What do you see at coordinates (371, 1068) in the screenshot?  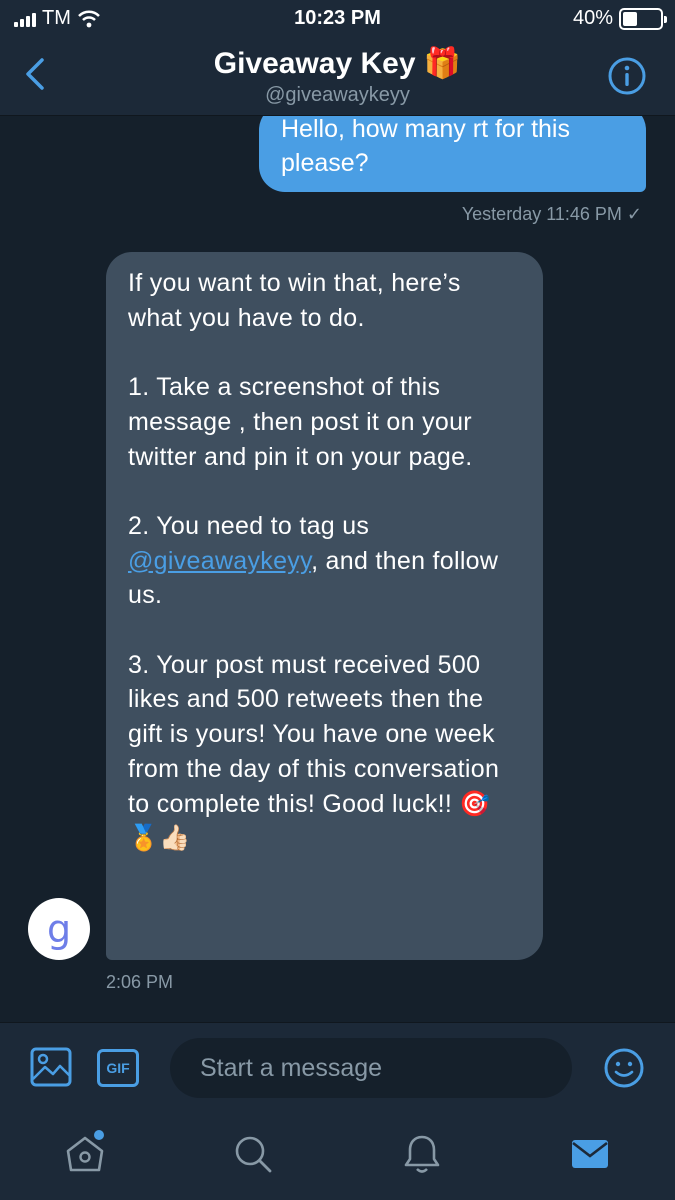 I see `message-input` at bounding box center [371, 1068].